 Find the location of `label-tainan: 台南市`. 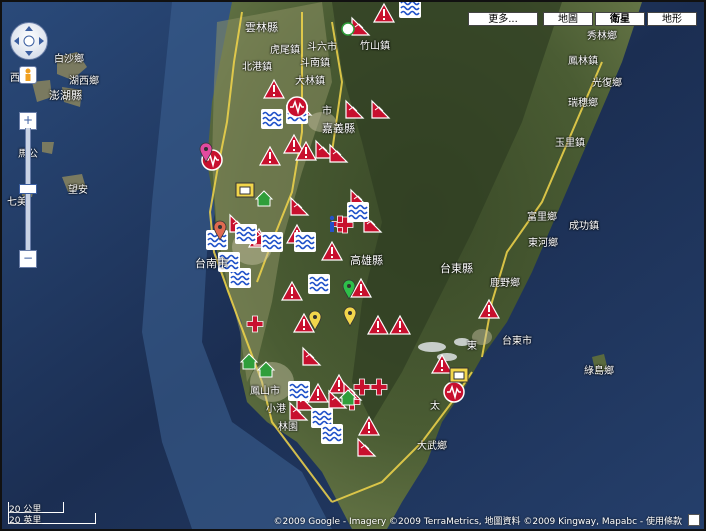

label-tainan: 台南市 is located at coordinates (211, 263).